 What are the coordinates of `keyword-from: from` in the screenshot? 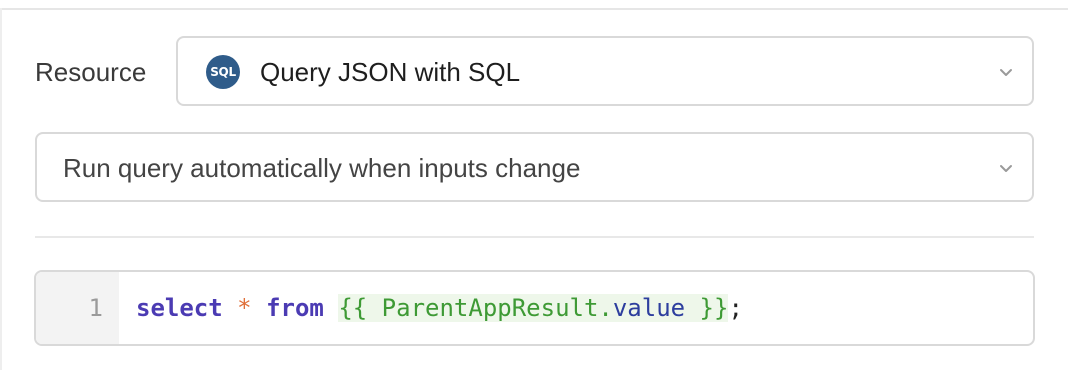 It's located at (295, 308).